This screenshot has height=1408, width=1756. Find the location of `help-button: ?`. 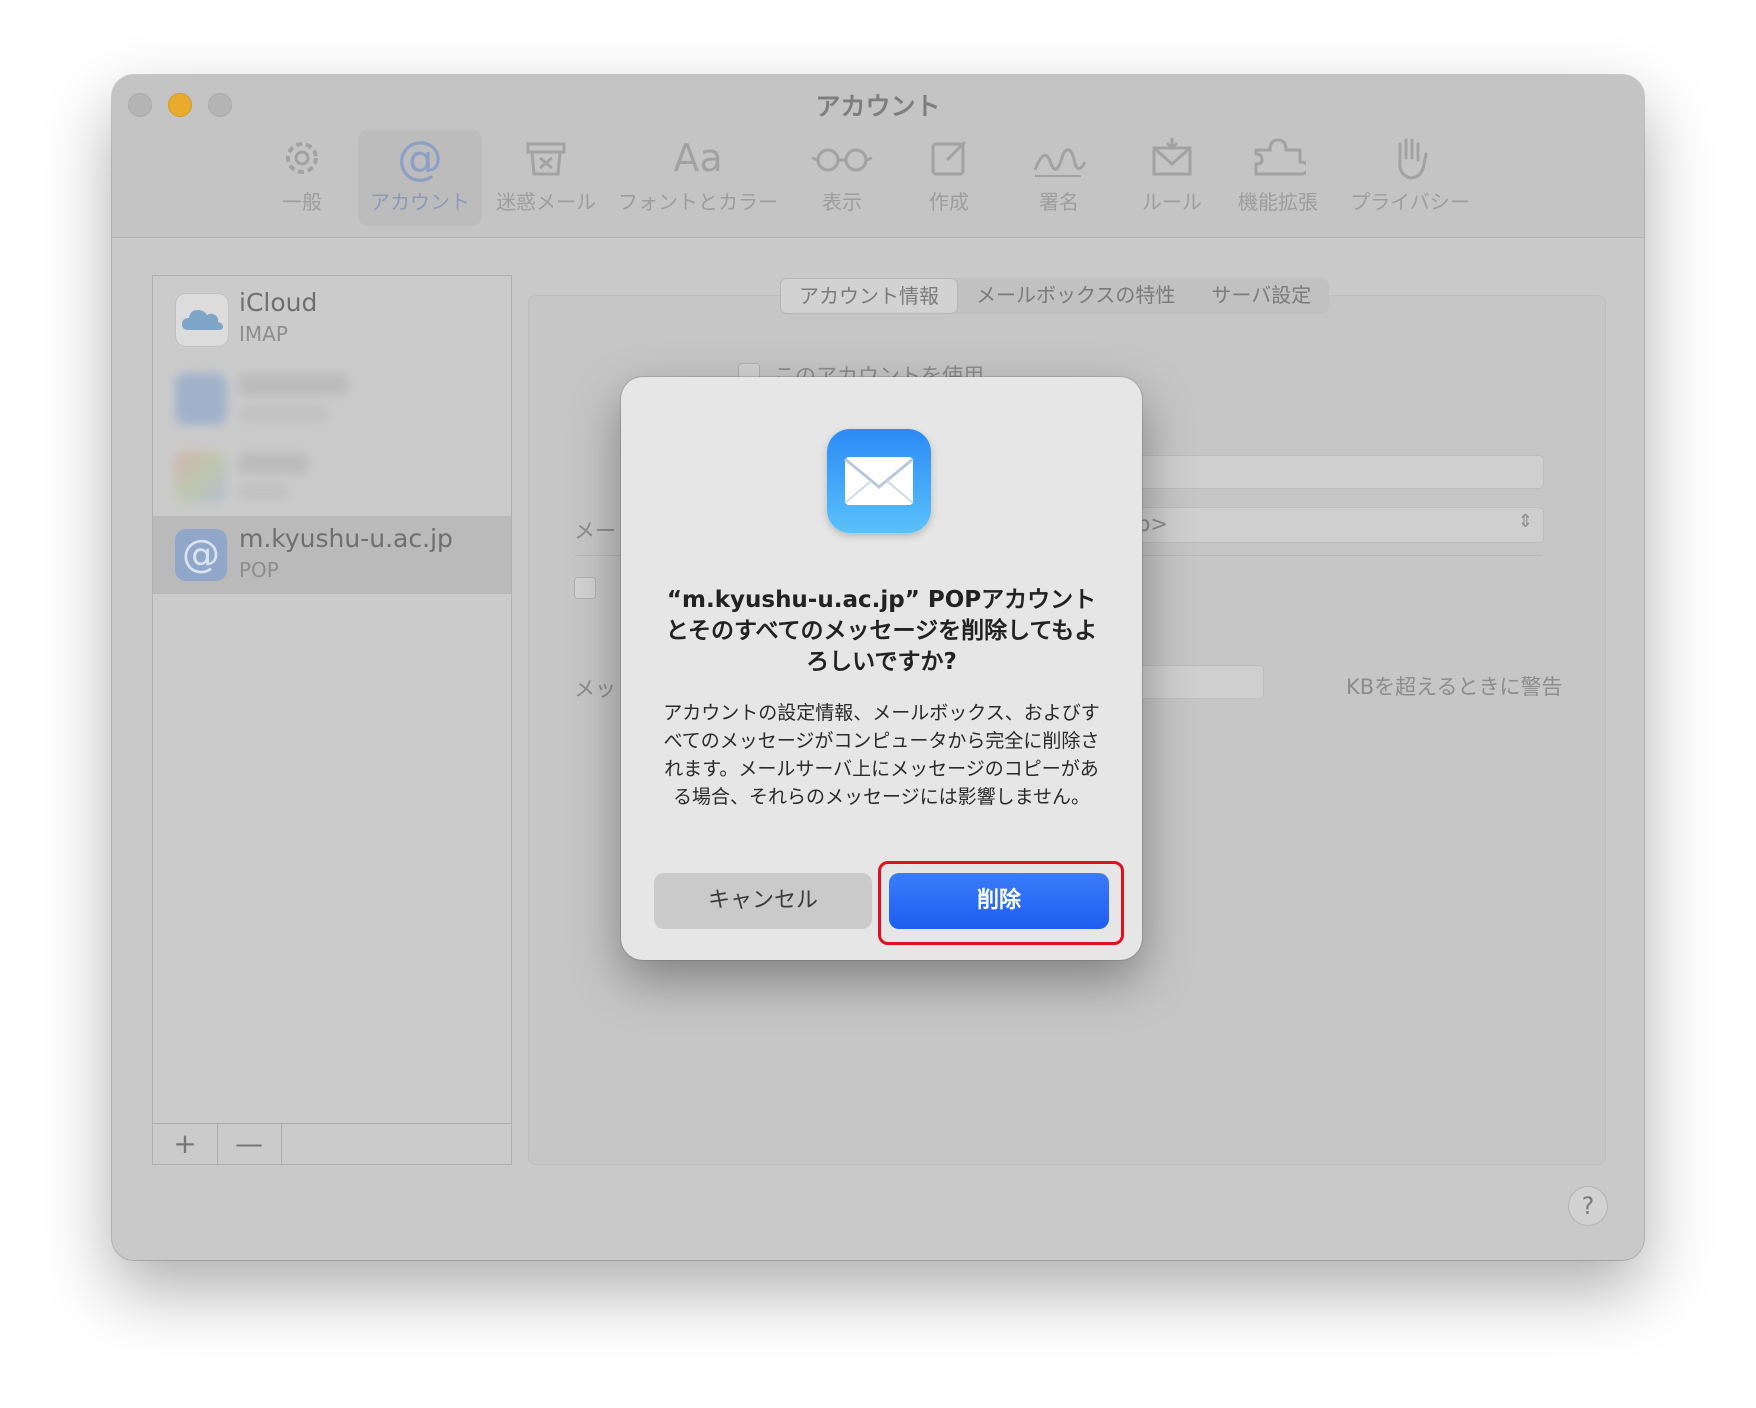

help-button: ? is located at coordinates (1588, 1206).